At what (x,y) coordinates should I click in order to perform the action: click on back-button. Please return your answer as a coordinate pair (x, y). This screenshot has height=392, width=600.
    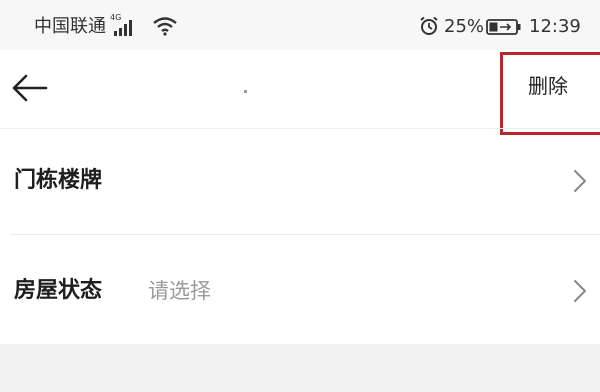
    Looking at the image, I should click on (30, 88).